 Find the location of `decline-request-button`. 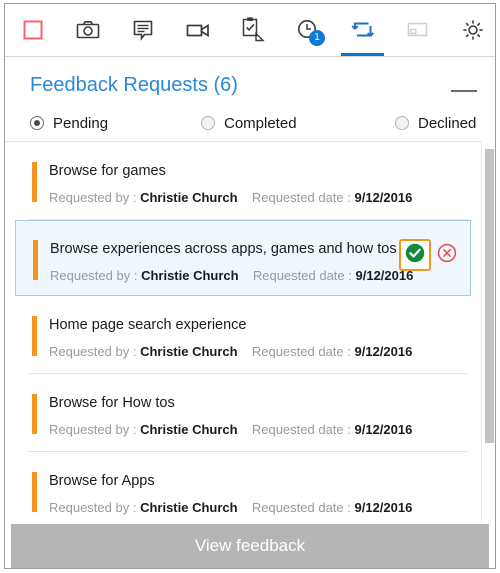

decline-request-button is located at coordinates (447, 255).